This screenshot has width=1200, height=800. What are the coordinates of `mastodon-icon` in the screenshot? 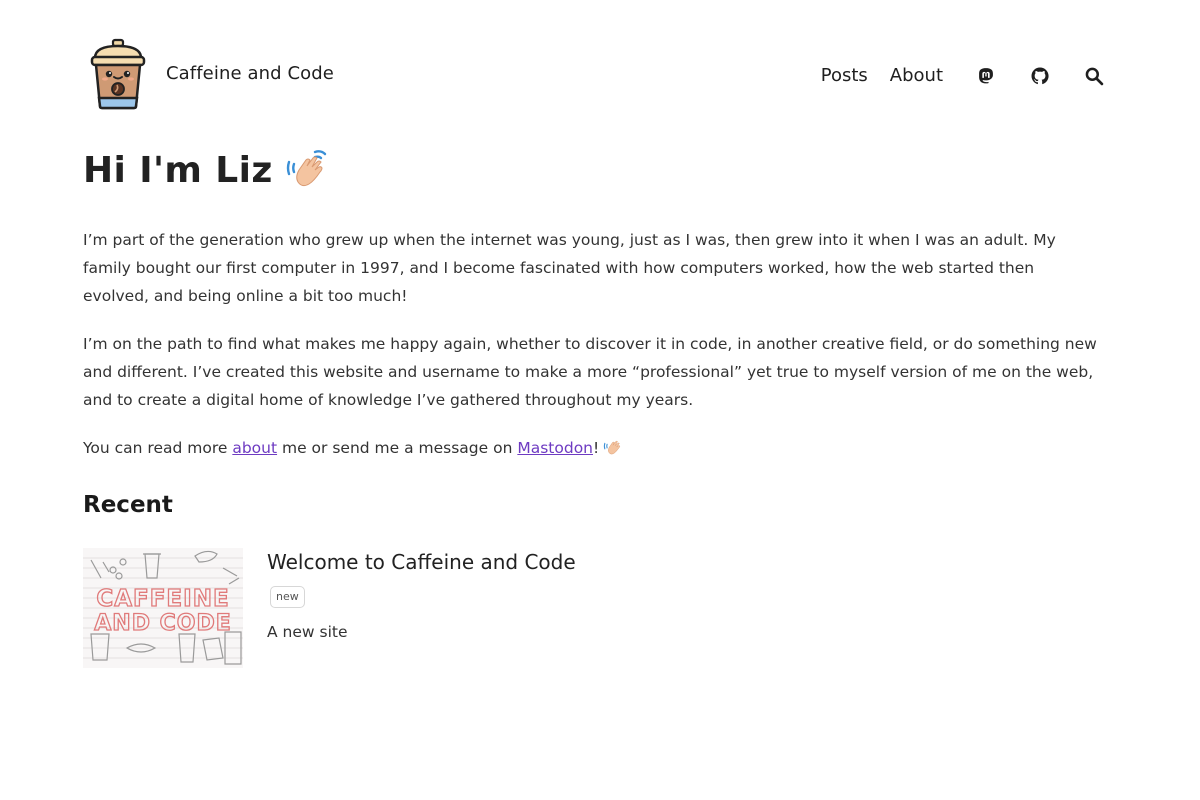 It's located at (986, 76).